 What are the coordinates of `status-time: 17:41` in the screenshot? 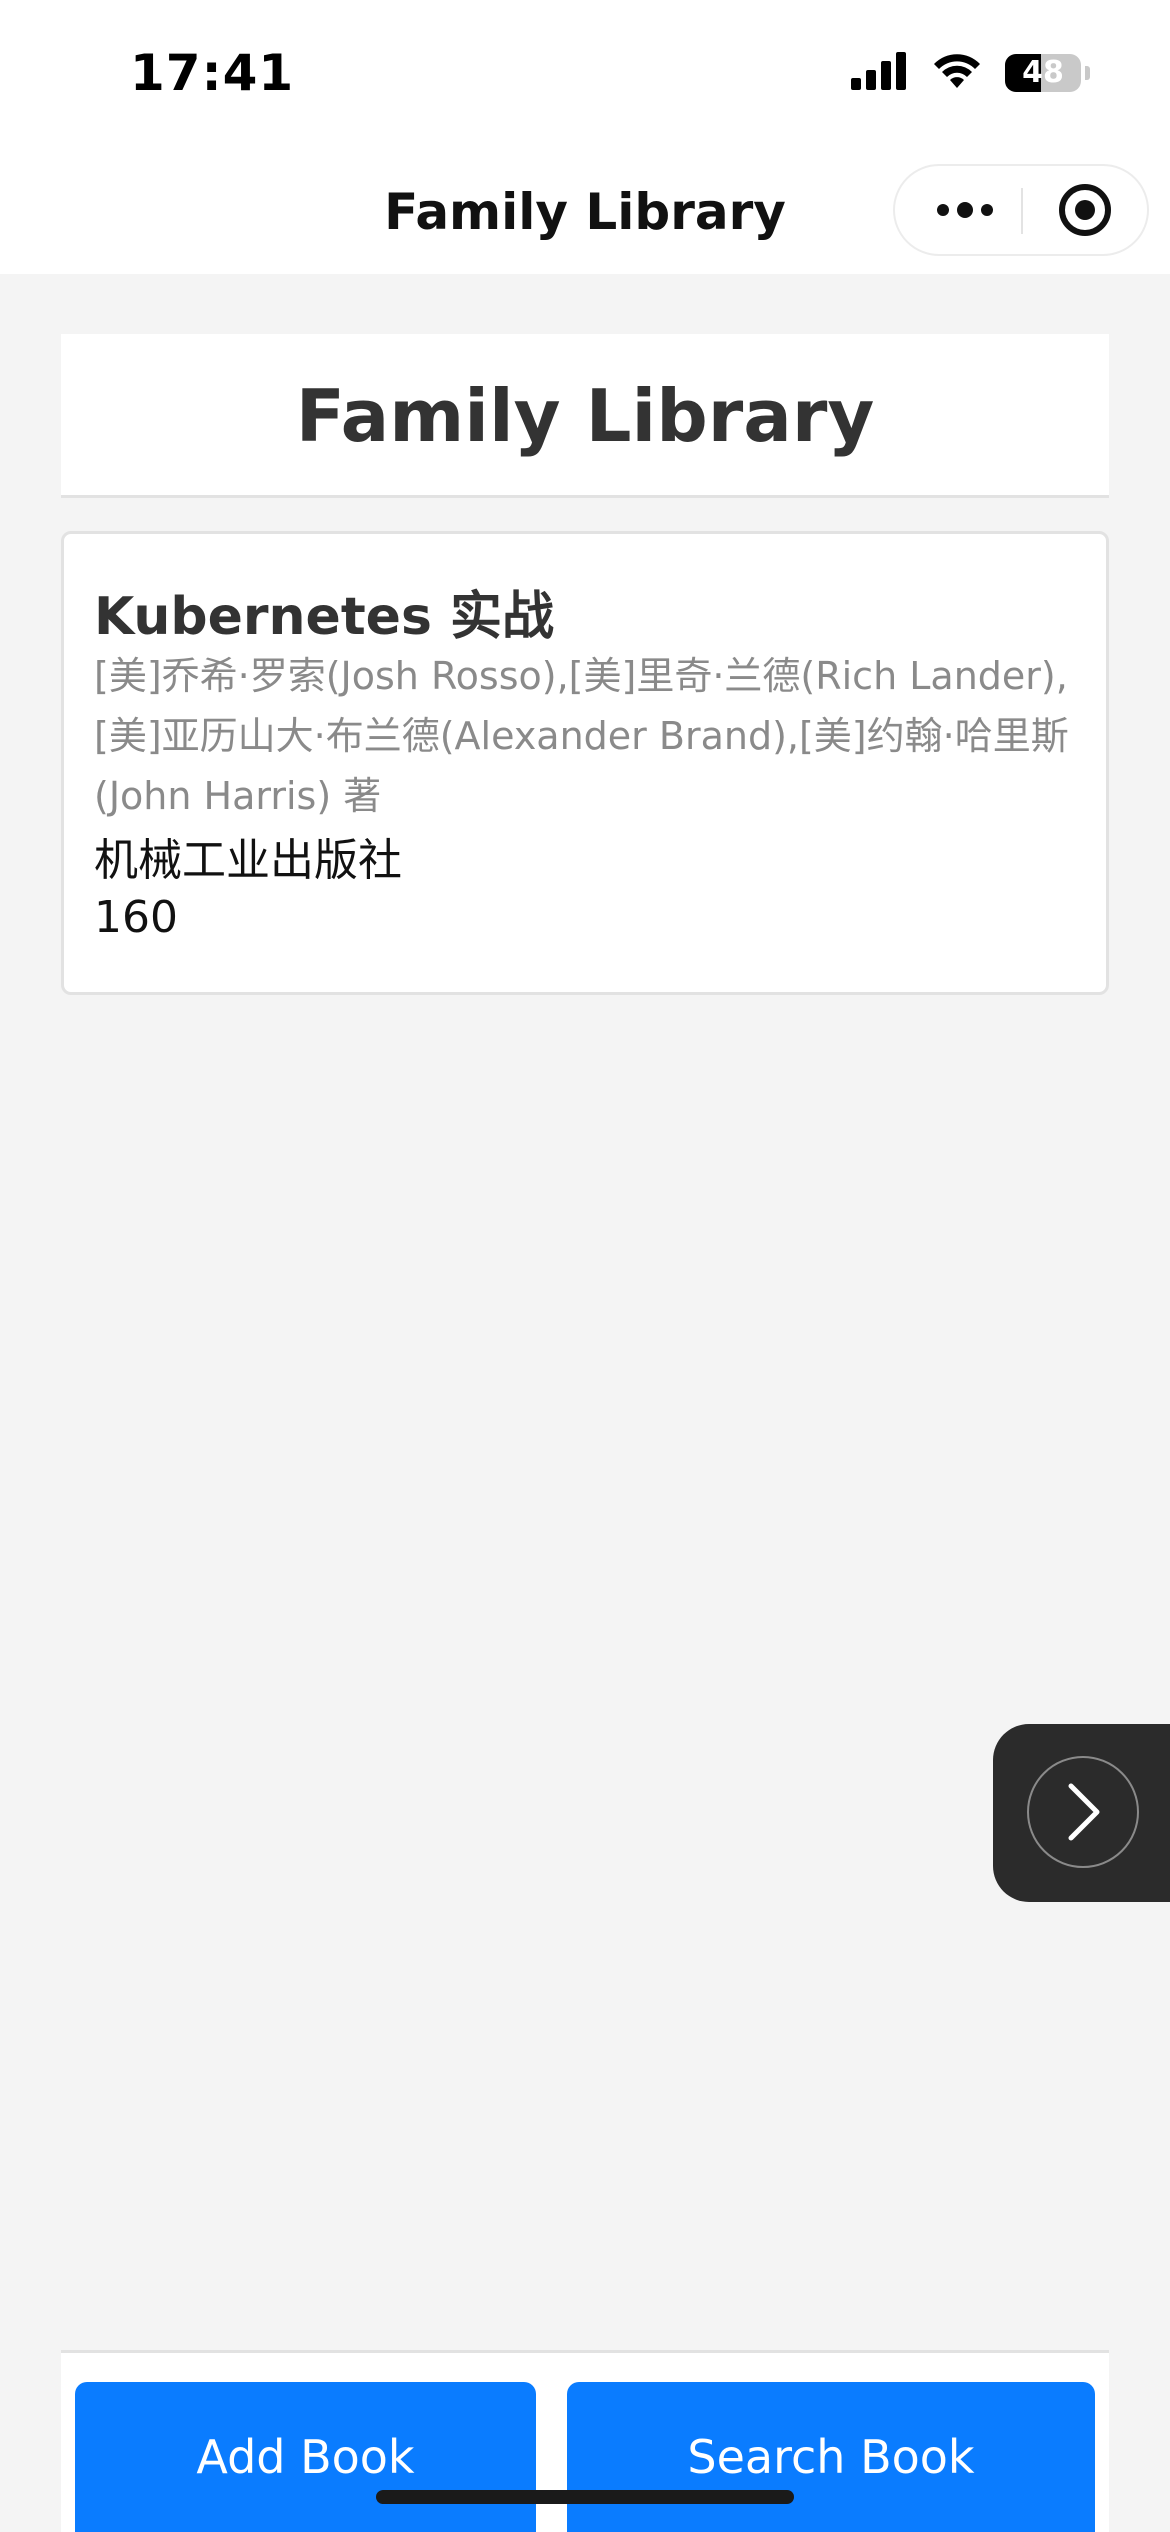 It's located at (212, 73).